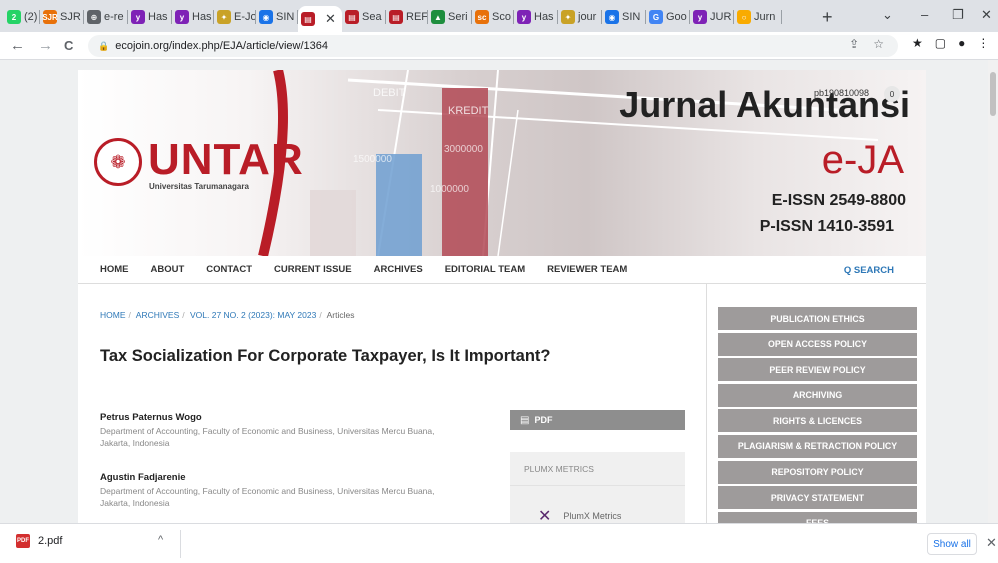 This screenshot has width=998, height=563. What do you see at coordinates (168, 269) in the screenshot?
I see `nav-about: ABOUT` at bounding box center [168, 269].